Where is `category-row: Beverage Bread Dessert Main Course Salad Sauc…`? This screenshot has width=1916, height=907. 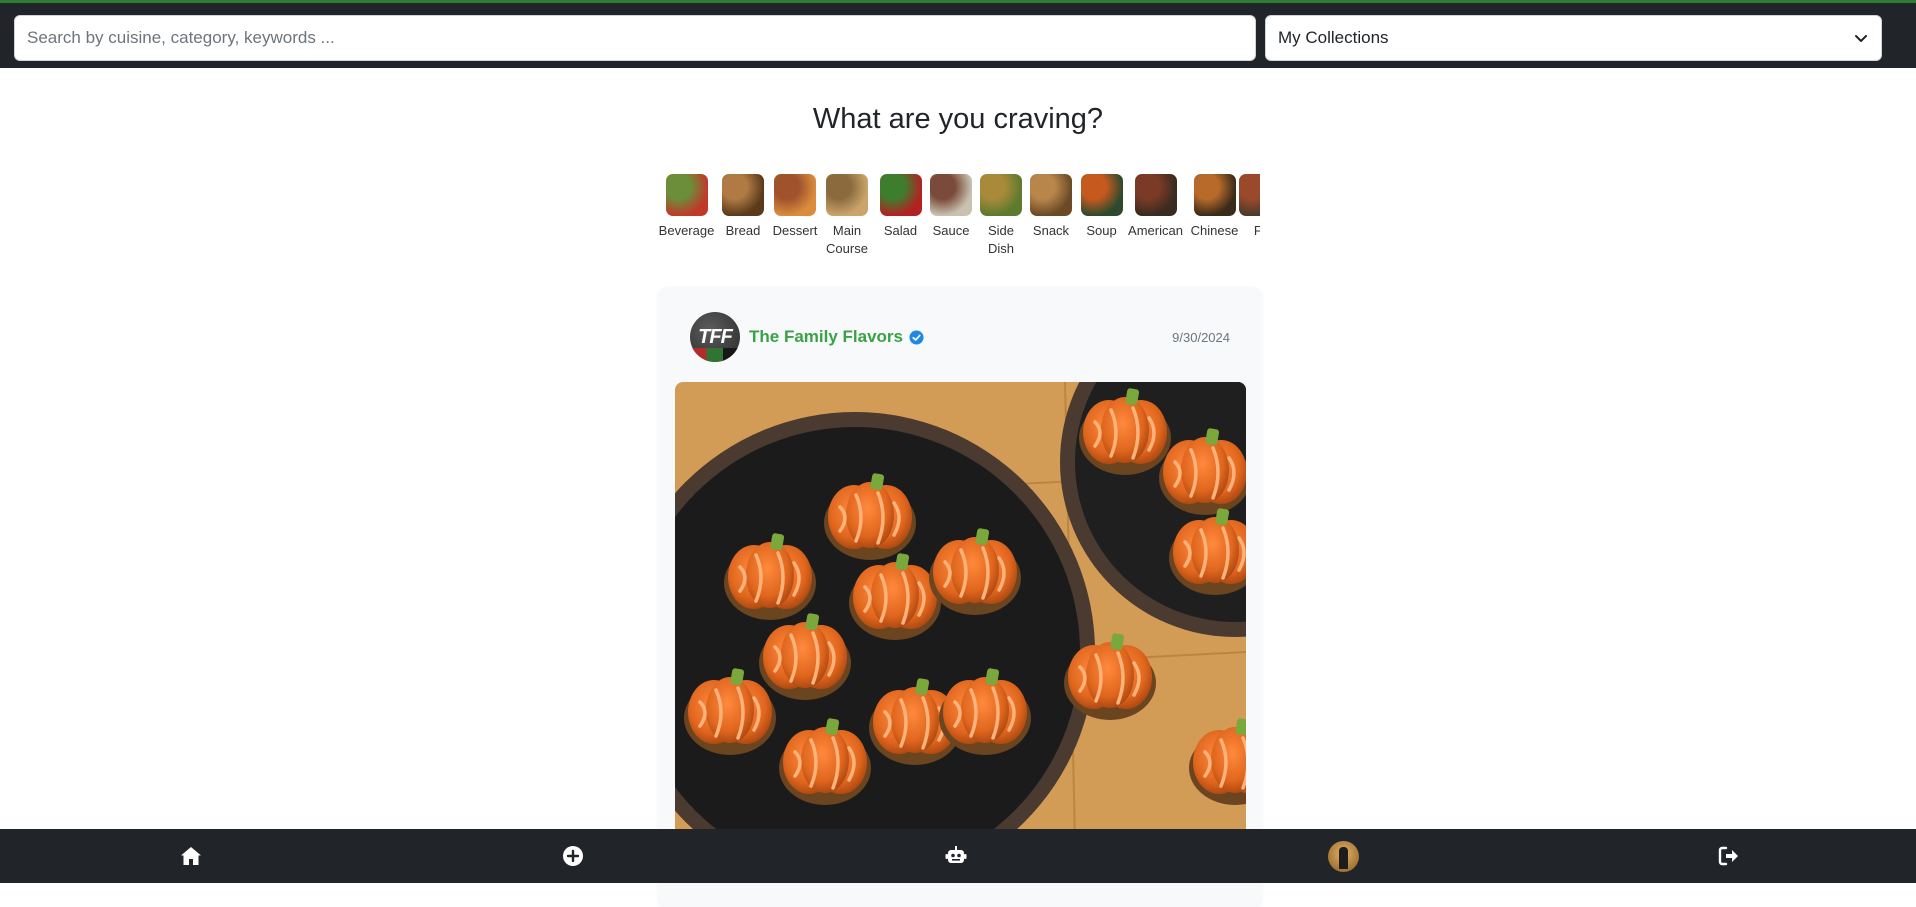 category-row: Beverage Bread Dessert Main Course Salad Sauc… is located at coordinates (959, 216).